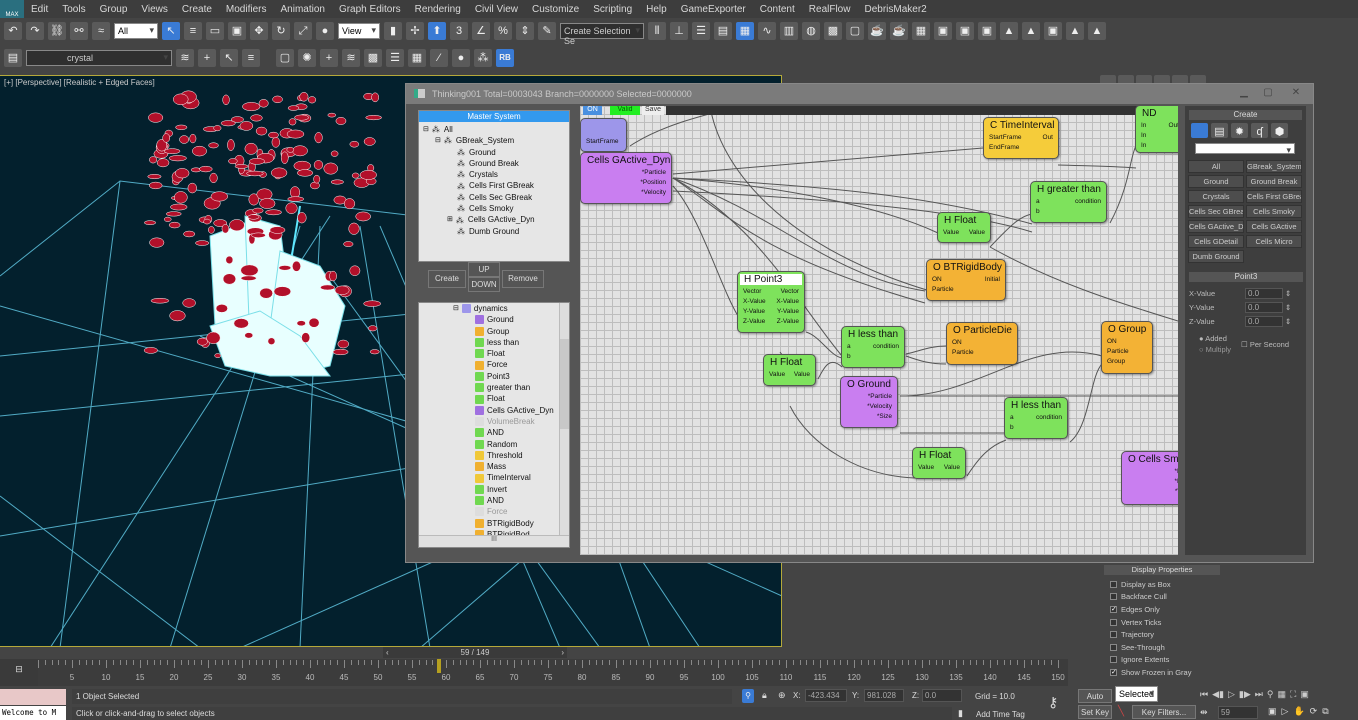 The image size is (1358, 720). What do you see at coordinates (1038, 202) in the screenshot?
I see `node-input-port: a` at bounding box center [1038, 202].